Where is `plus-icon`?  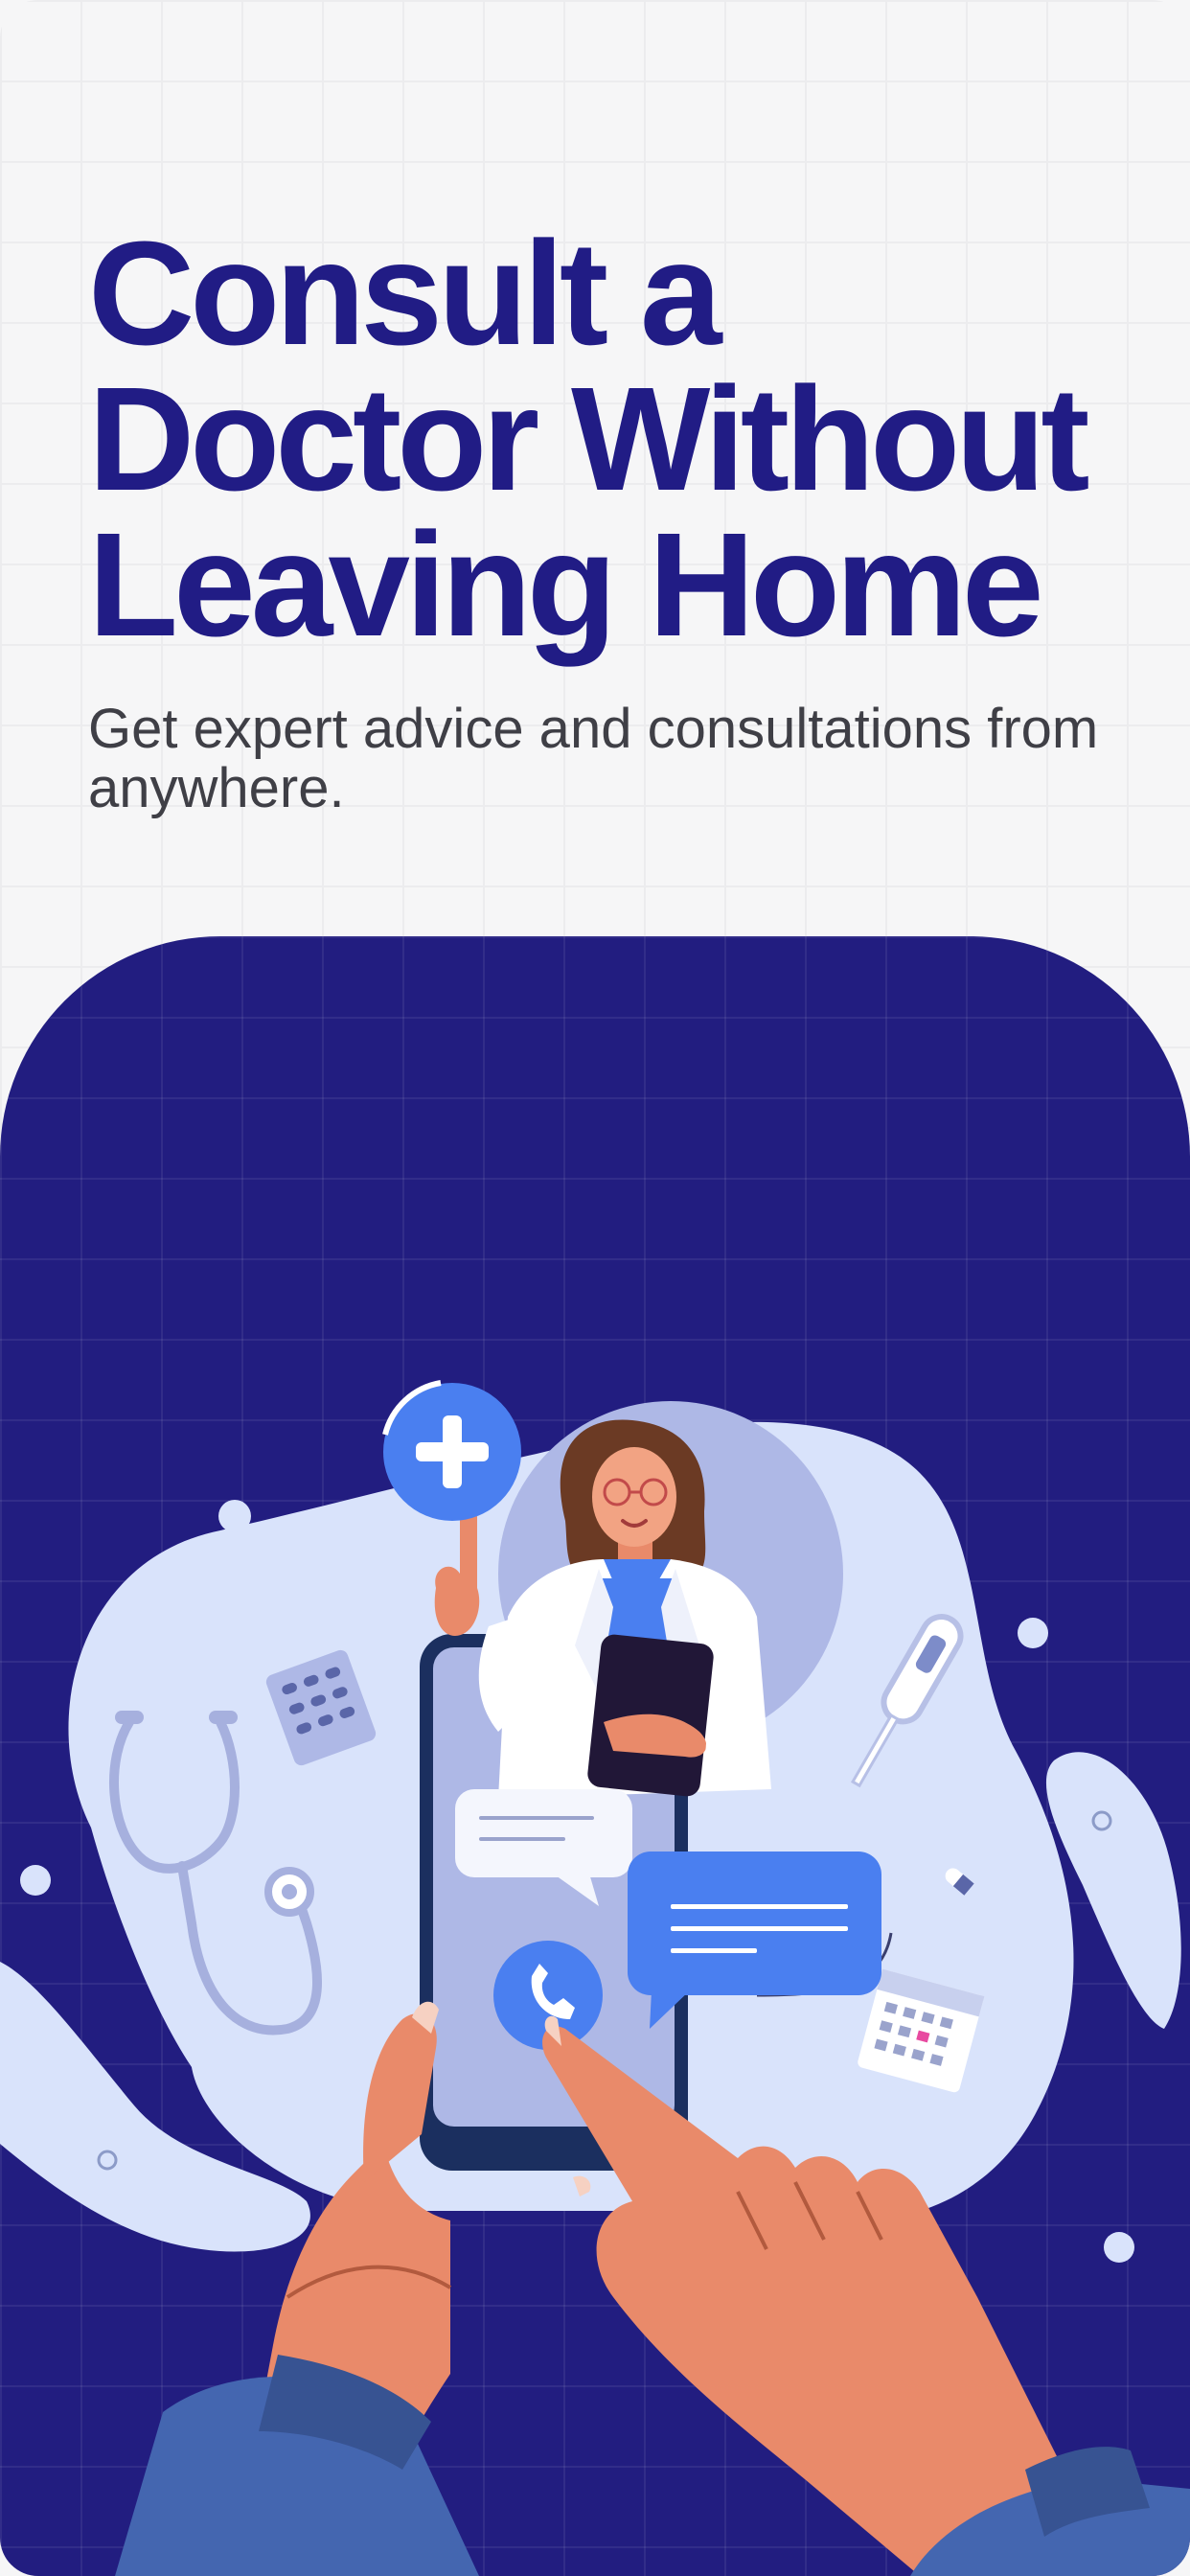 plus-icon is located at coordinates (452, 1450).